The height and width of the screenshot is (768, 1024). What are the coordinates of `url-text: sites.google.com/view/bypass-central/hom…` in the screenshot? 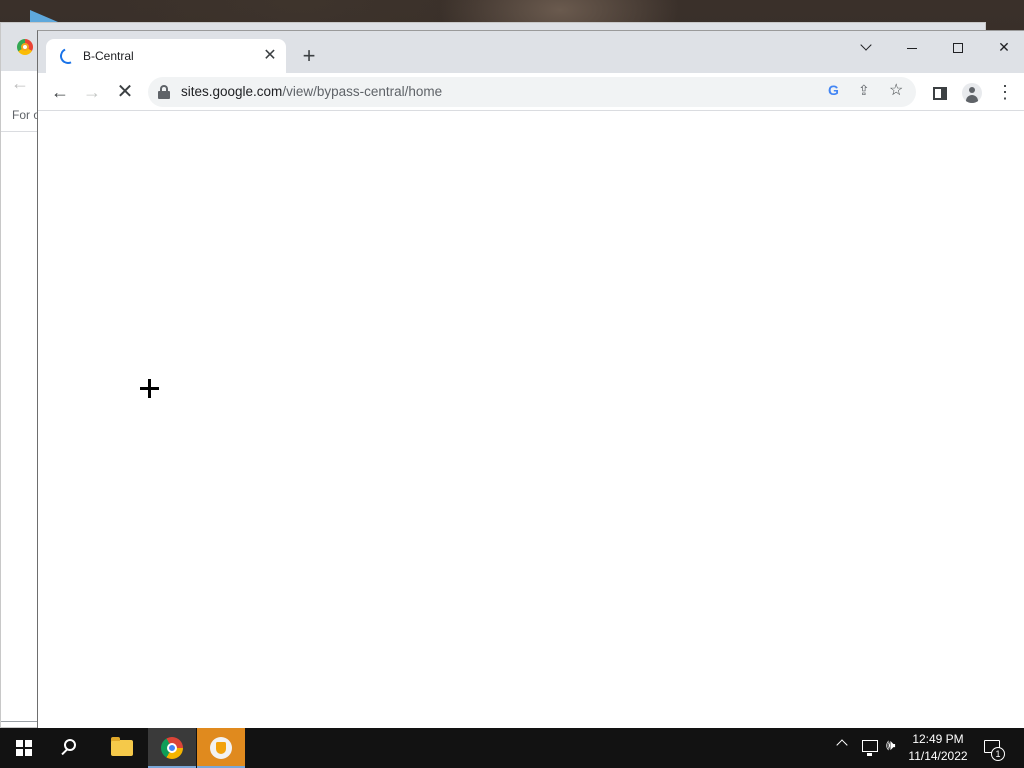 It's located at (311, 91).